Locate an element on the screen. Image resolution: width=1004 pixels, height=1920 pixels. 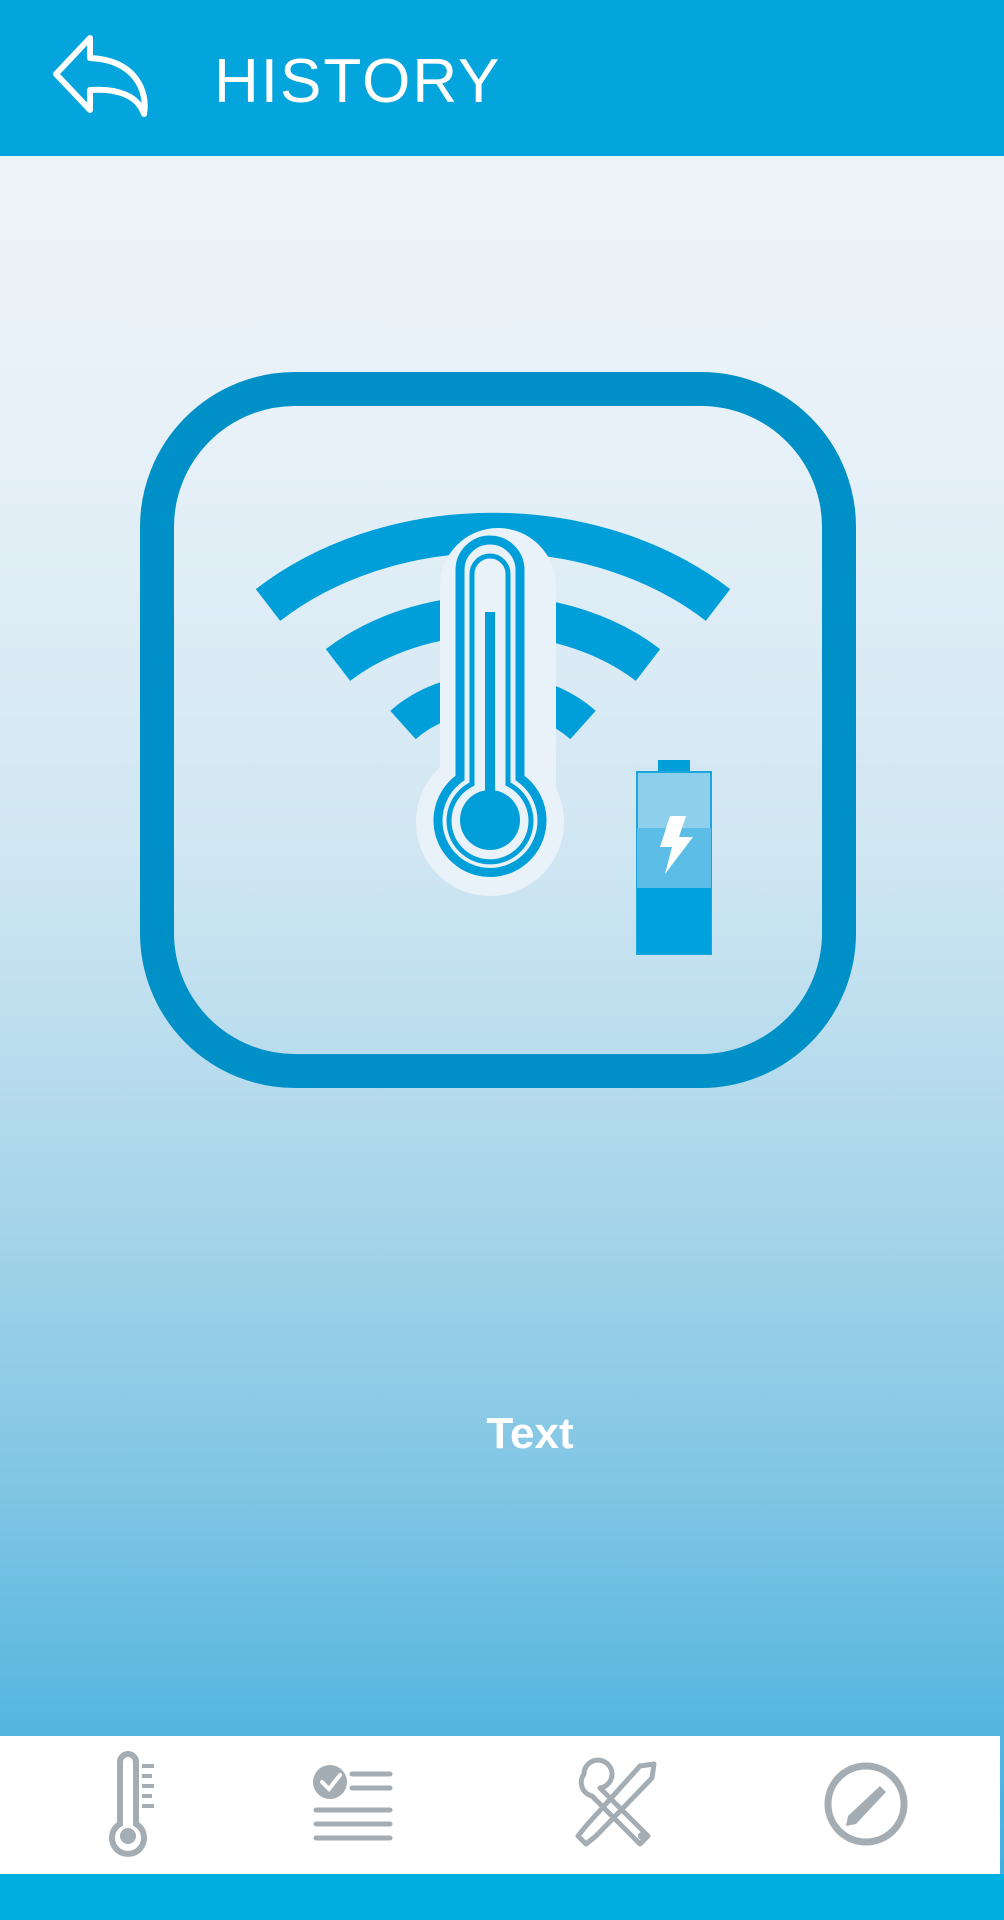
header-bar: HISTORY is located at coordinates (502, 78).